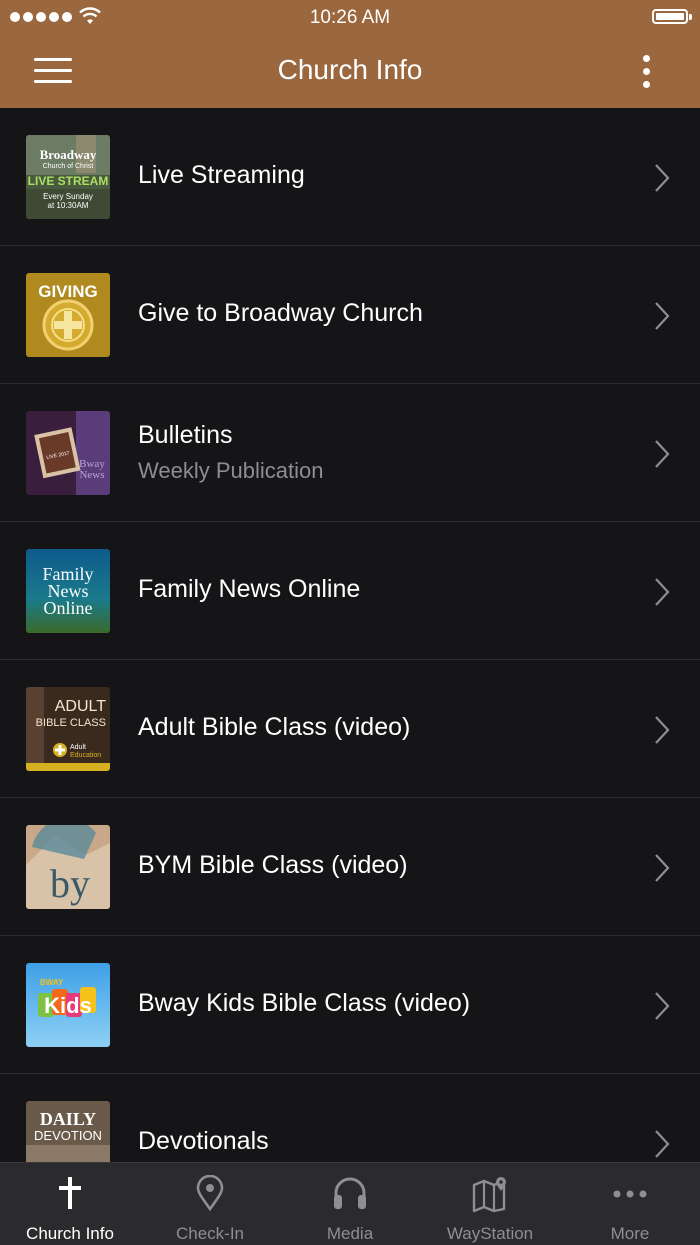 The width and height of the screenshot is (700, 1245). What do you see at coordinates (68, 205) in the screenshot?
I see `thumb-text: at 10:30AM` at bounding box center [68, 205].